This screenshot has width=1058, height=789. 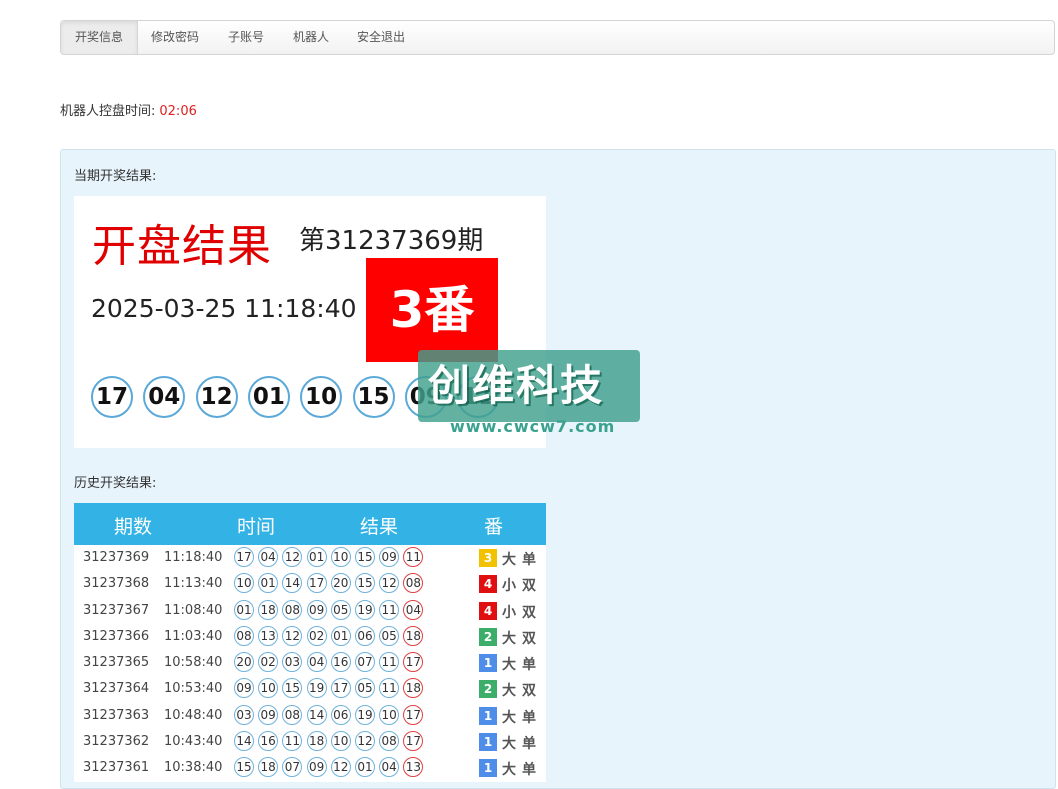 I want to click on watermark-logo: 创维科技, so click(x=529, y=386).